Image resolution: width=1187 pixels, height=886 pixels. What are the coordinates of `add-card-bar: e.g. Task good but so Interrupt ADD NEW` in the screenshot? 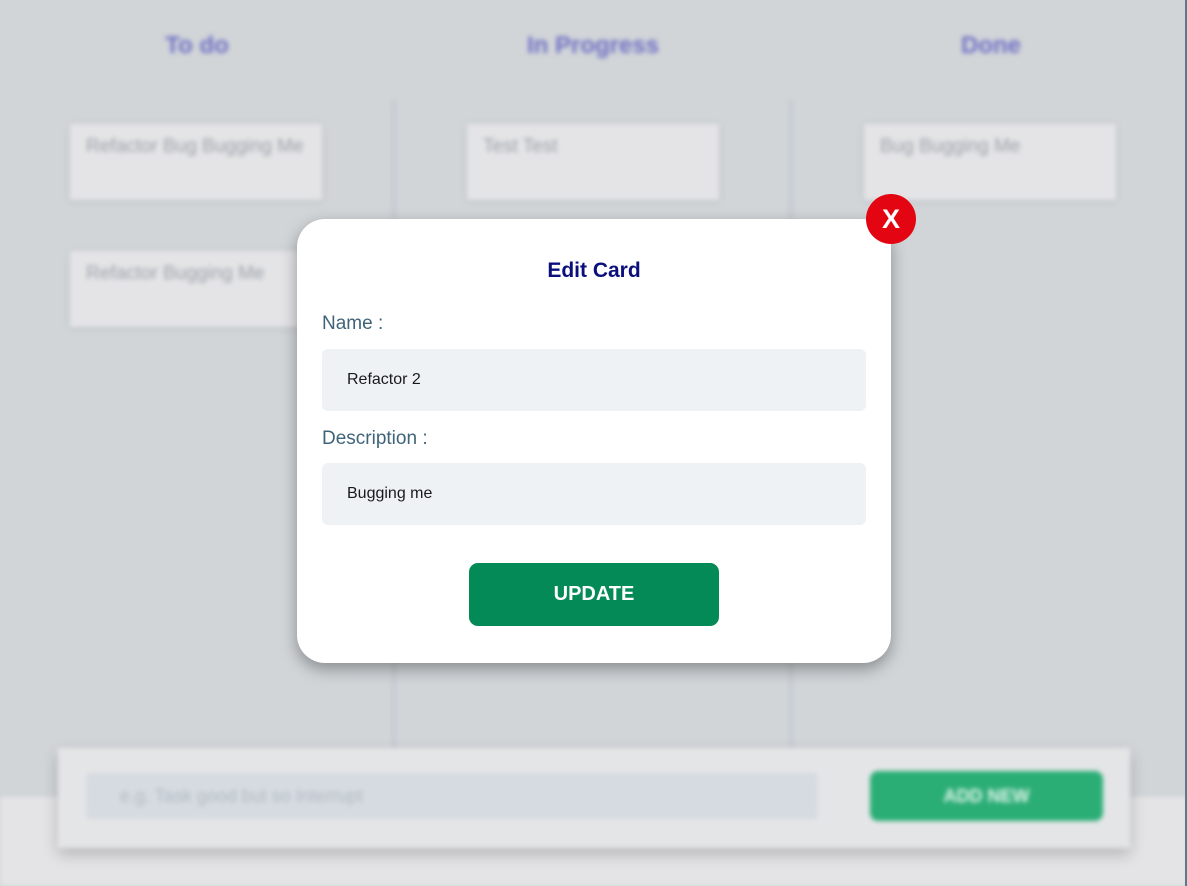 It's located at (594, 798).